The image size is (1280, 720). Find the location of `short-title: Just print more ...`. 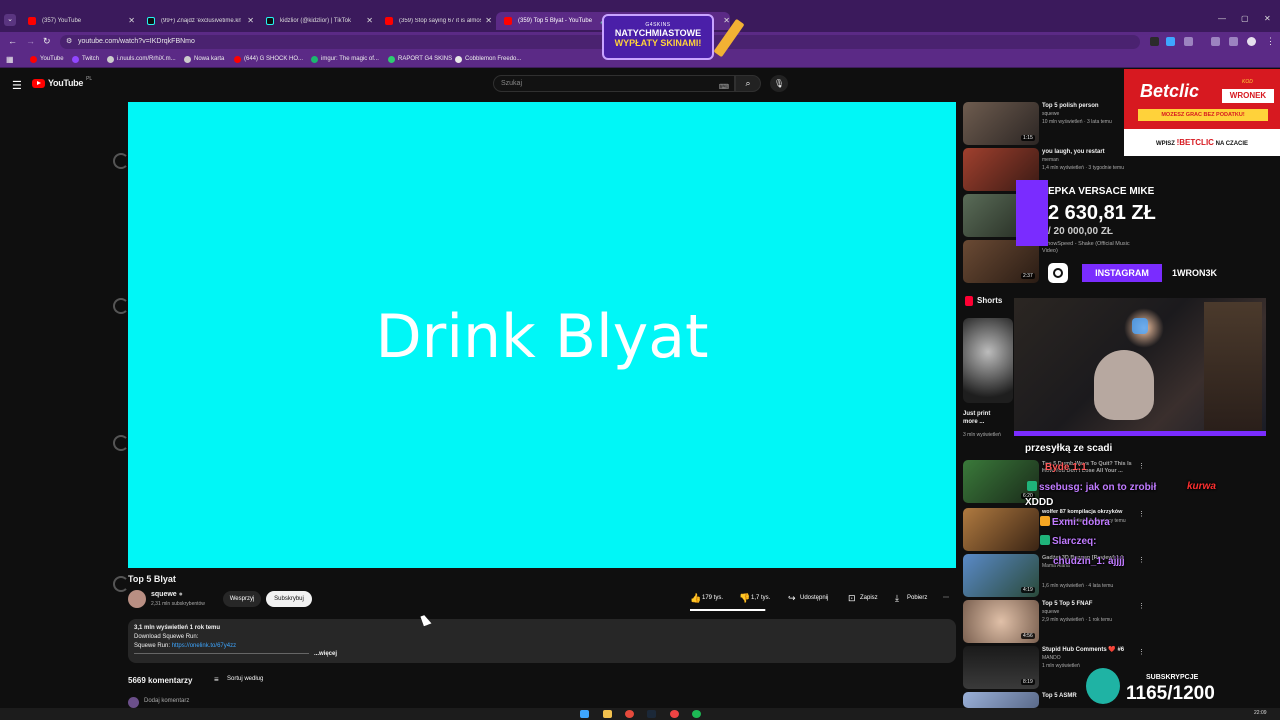

short-title: Just print more ... is located at coordinates (983, 418).